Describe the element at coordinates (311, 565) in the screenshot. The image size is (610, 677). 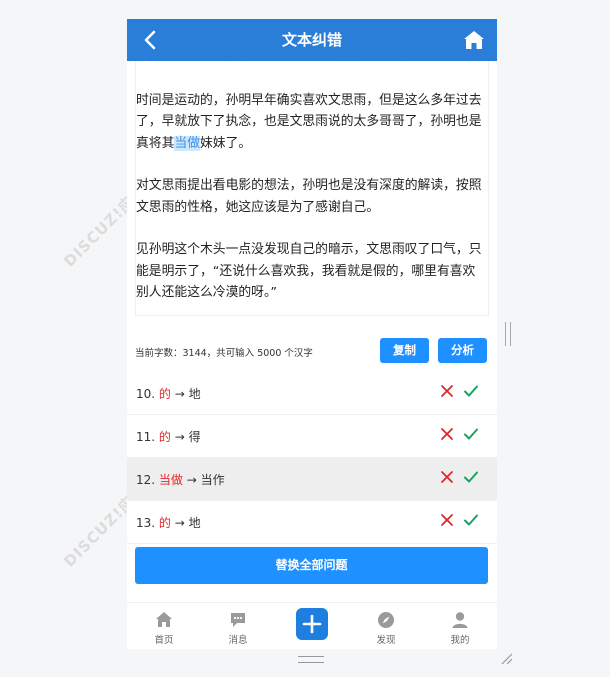
I see `replace-all-button: 替换全部问题` at that location.